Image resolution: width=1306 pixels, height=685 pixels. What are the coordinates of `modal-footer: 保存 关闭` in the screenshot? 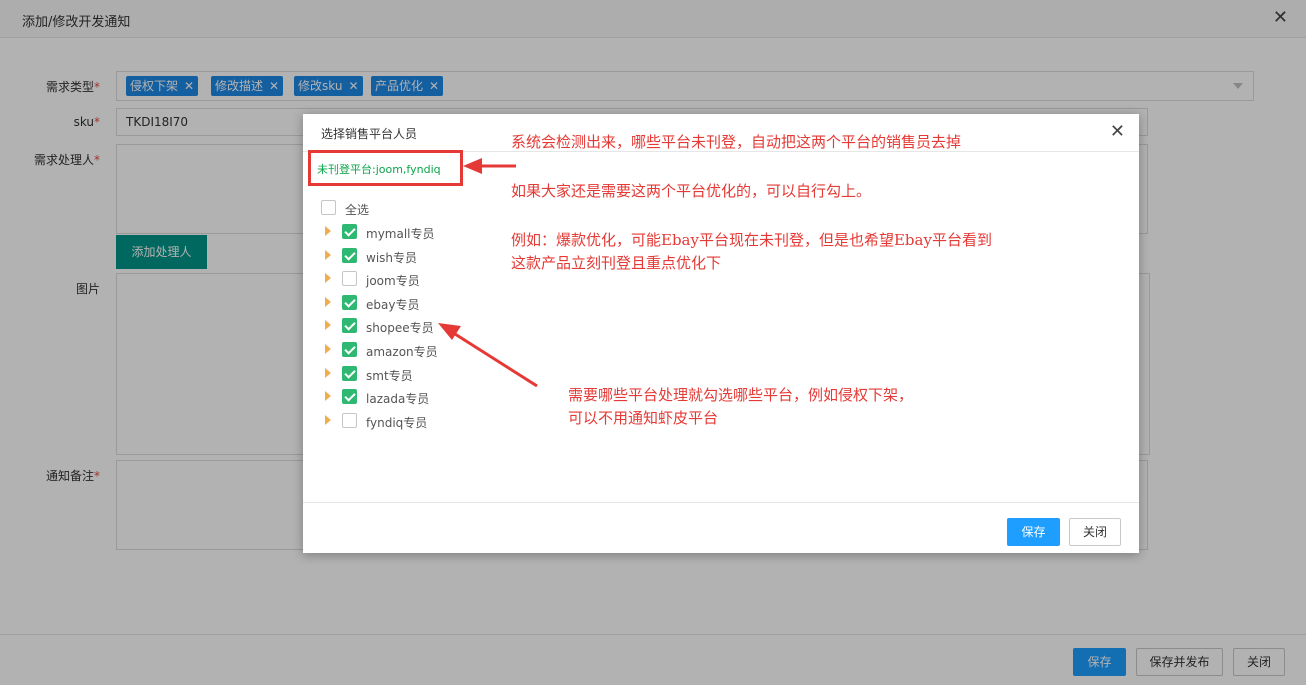 It's located at (721, 527).